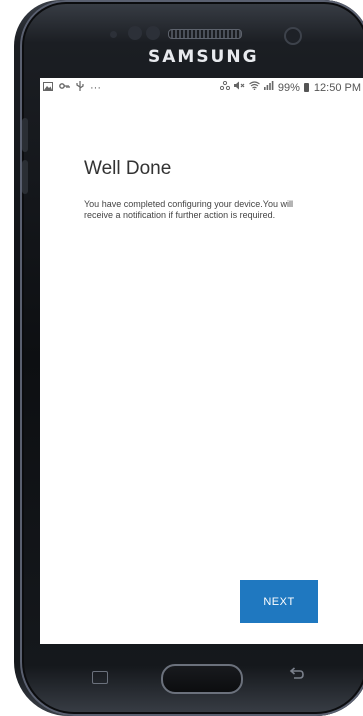  What do you see at coordinates (268, 87) in the screenshot?
I see `signal-icon` at bounding box center [268, 87].